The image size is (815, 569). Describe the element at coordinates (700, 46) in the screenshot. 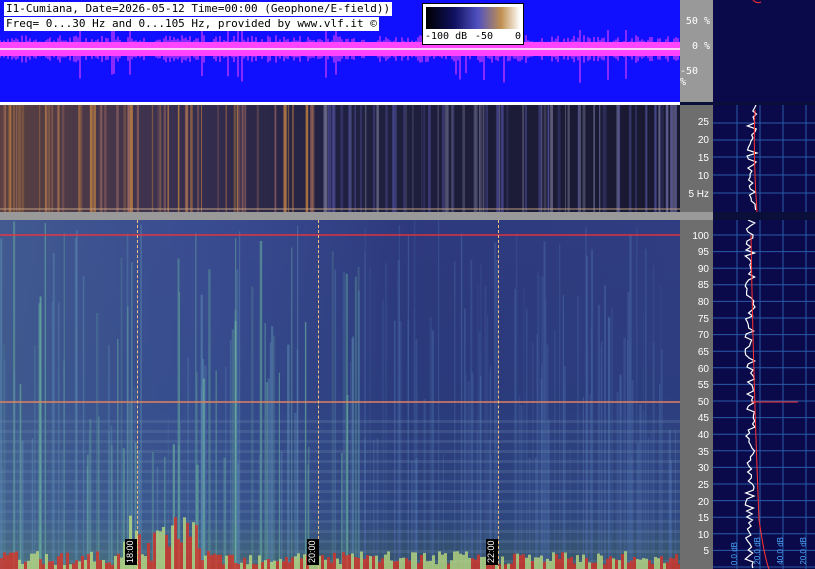

I see `amplitude-label: 0 %` at that location.